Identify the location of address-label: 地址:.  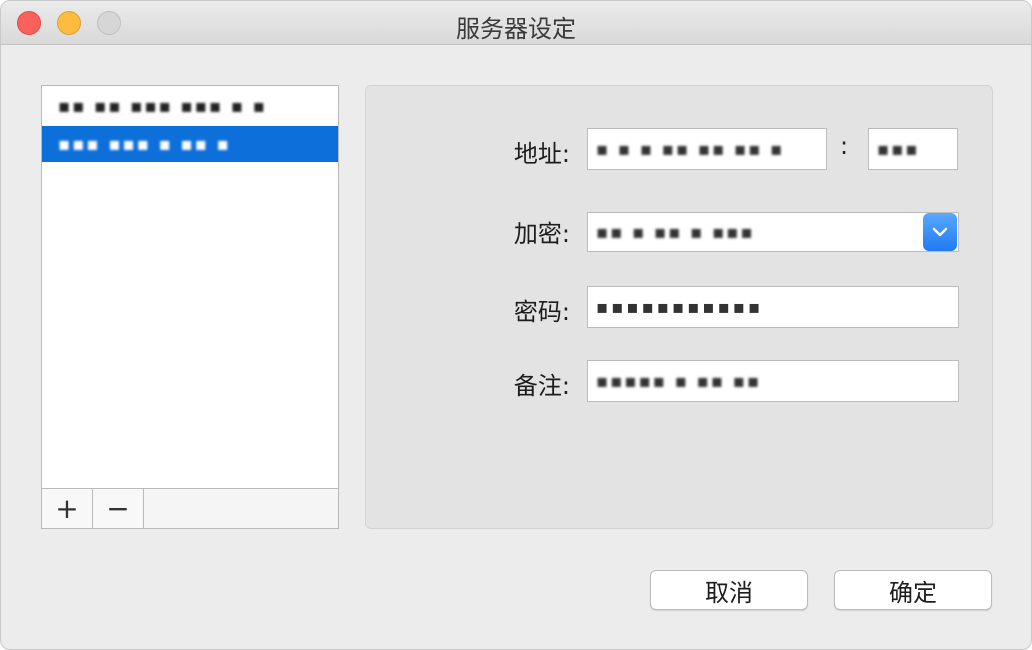
(541, 154).